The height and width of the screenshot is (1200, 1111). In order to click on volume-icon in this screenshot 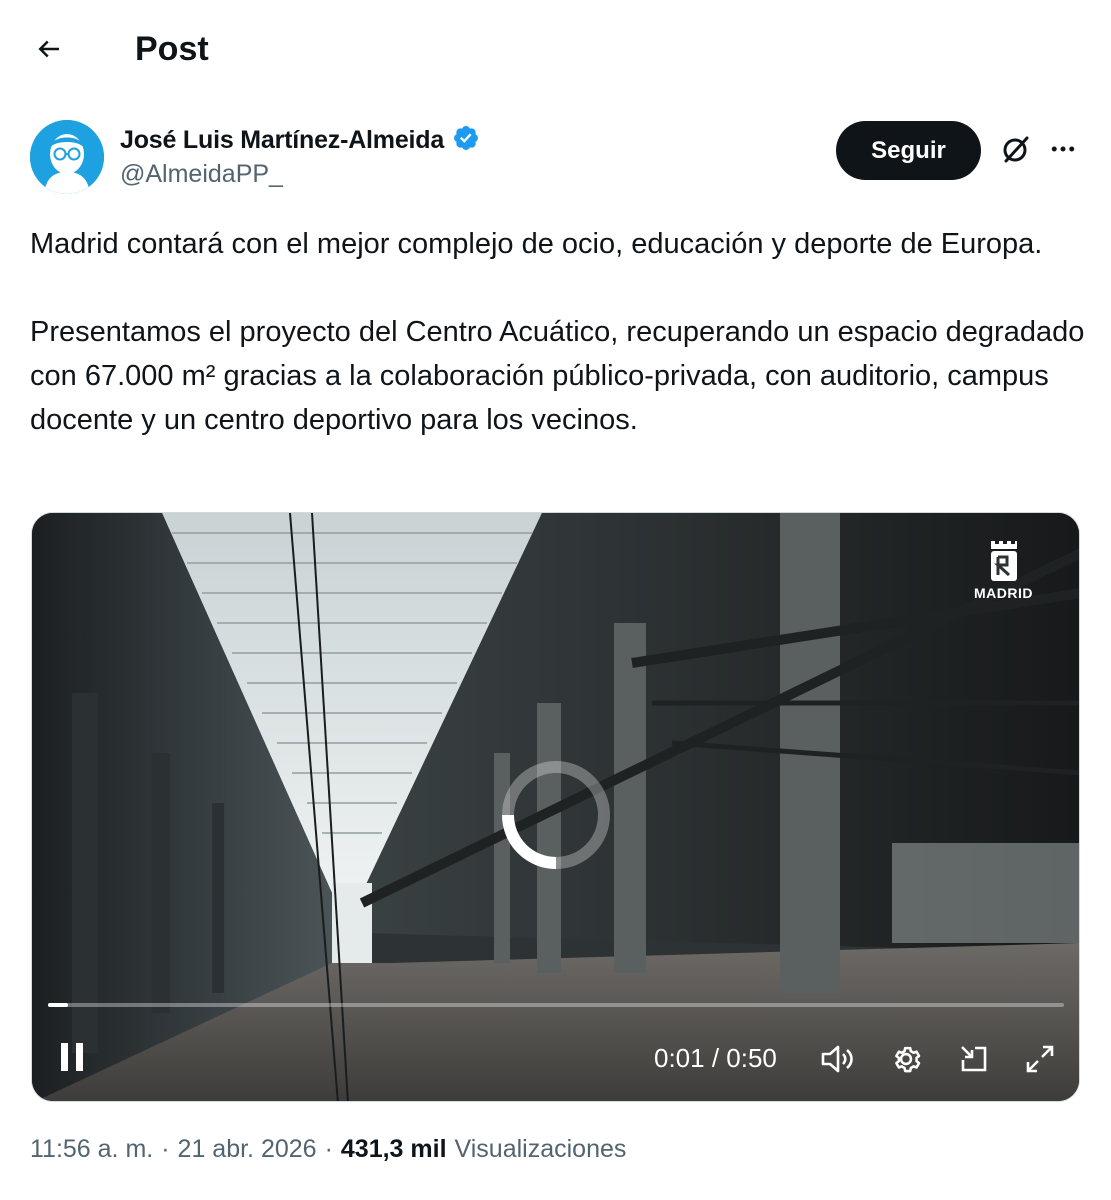, I will do `click(838, 1061)`.